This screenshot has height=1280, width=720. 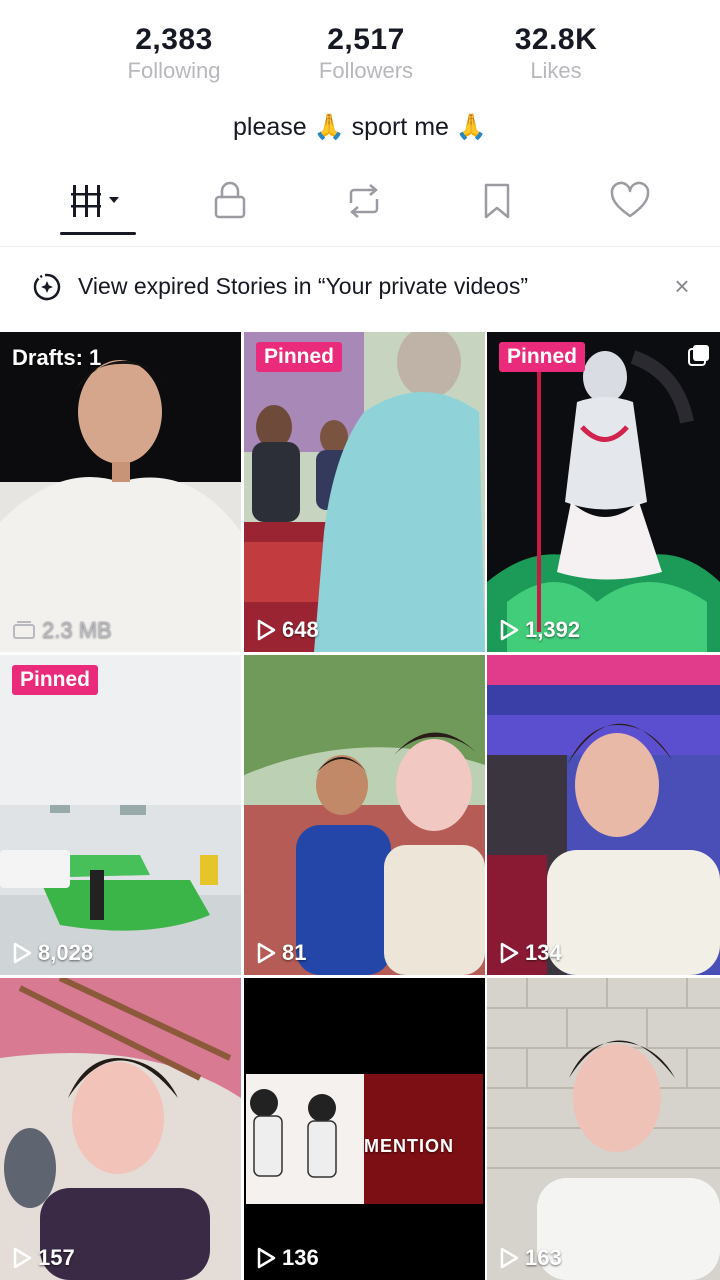 I want to click on following-stat: 2,383 Following, so click(x=174, y=53).